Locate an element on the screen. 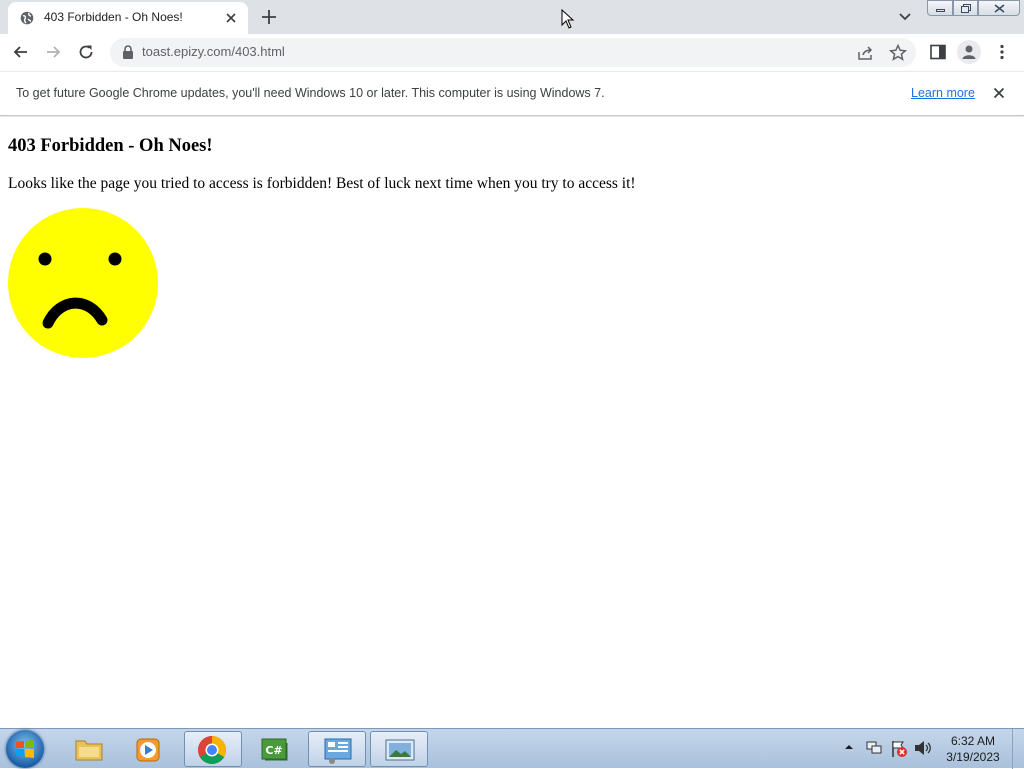 The width and height of the screenshot is (1024, 769). control-panel-icon is located at coordinates (338, 751).